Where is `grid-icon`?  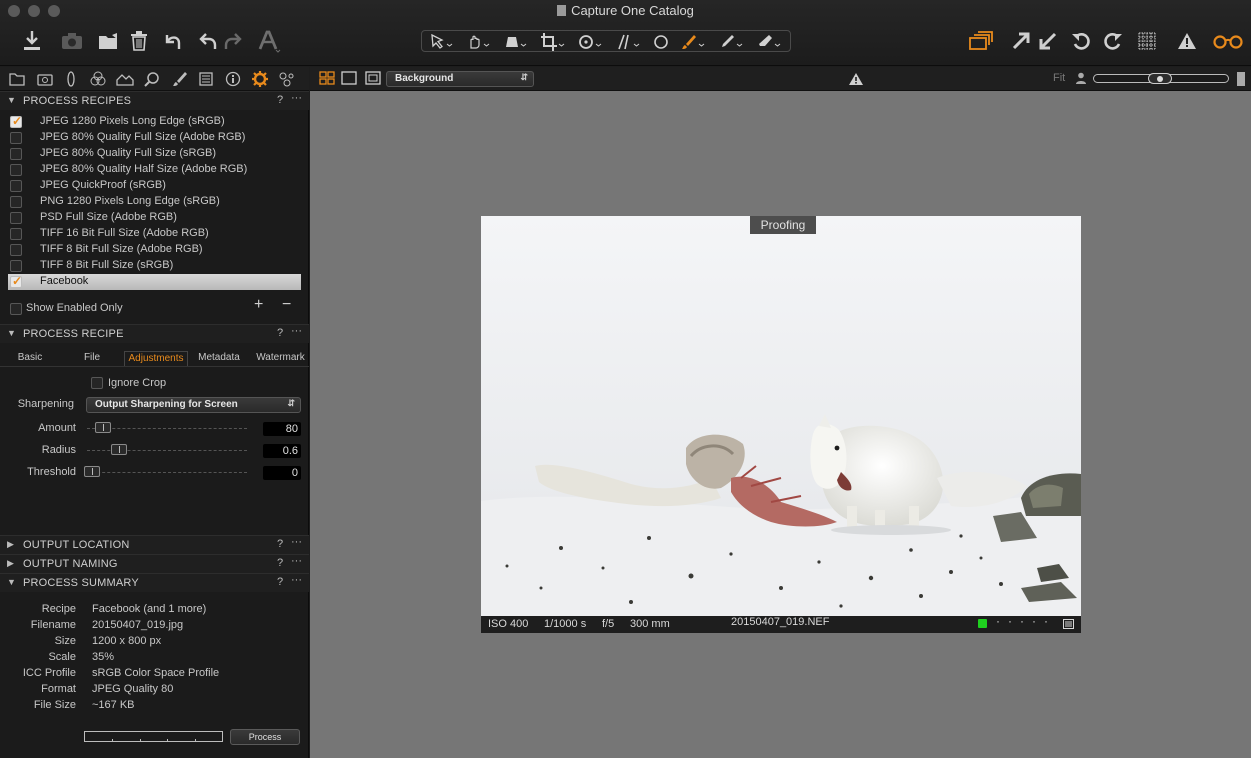 grid-icon is located at coordinates (1147, 41).